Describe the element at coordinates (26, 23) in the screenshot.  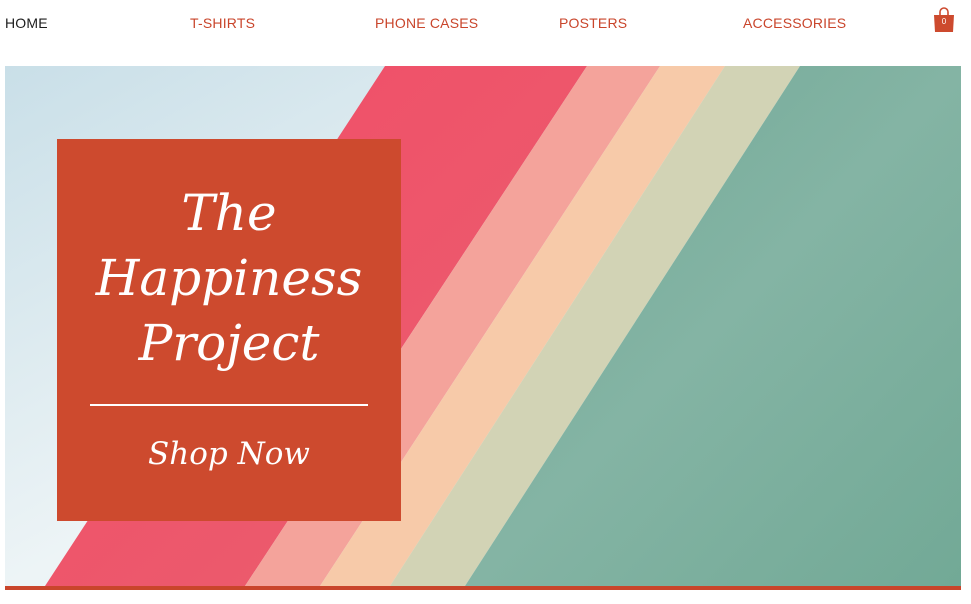
I see `nav-item-home: HOME` at that location.